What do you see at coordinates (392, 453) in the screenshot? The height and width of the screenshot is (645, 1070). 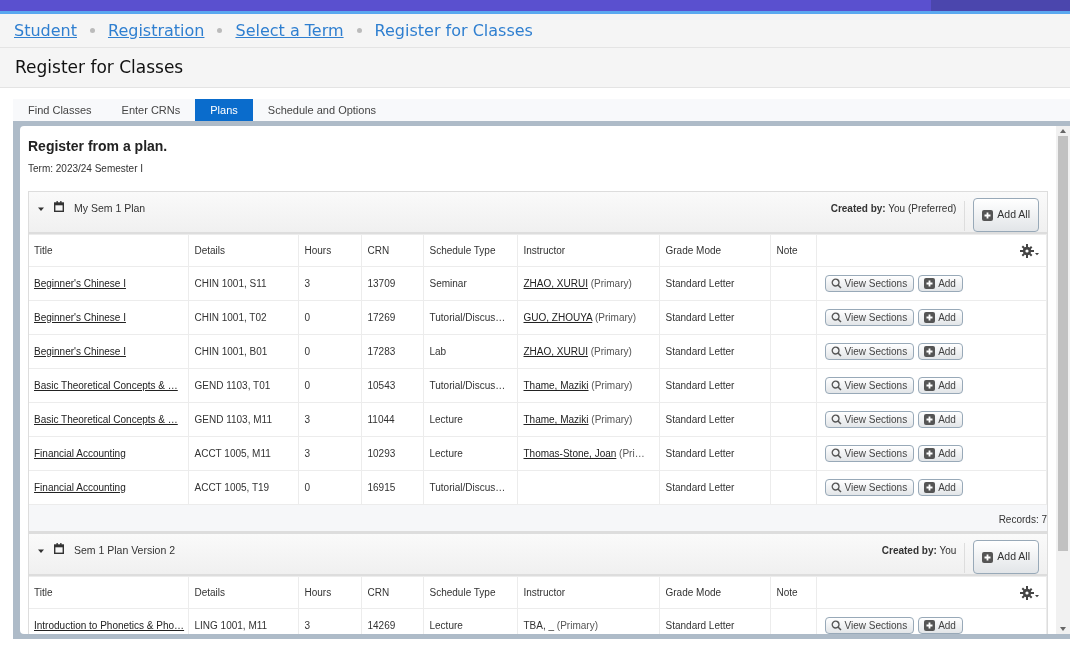 I see `table-cell: 10293` at bounding box center [392, 453].